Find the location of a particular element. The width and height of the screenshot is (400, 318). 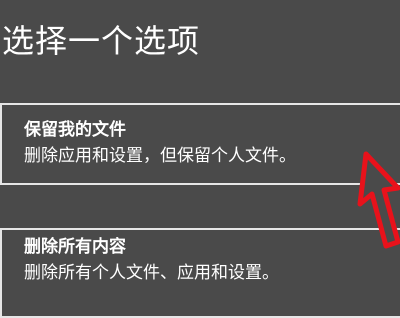

option-heading: 删除所有内容 is located at coordinates (75, 247).